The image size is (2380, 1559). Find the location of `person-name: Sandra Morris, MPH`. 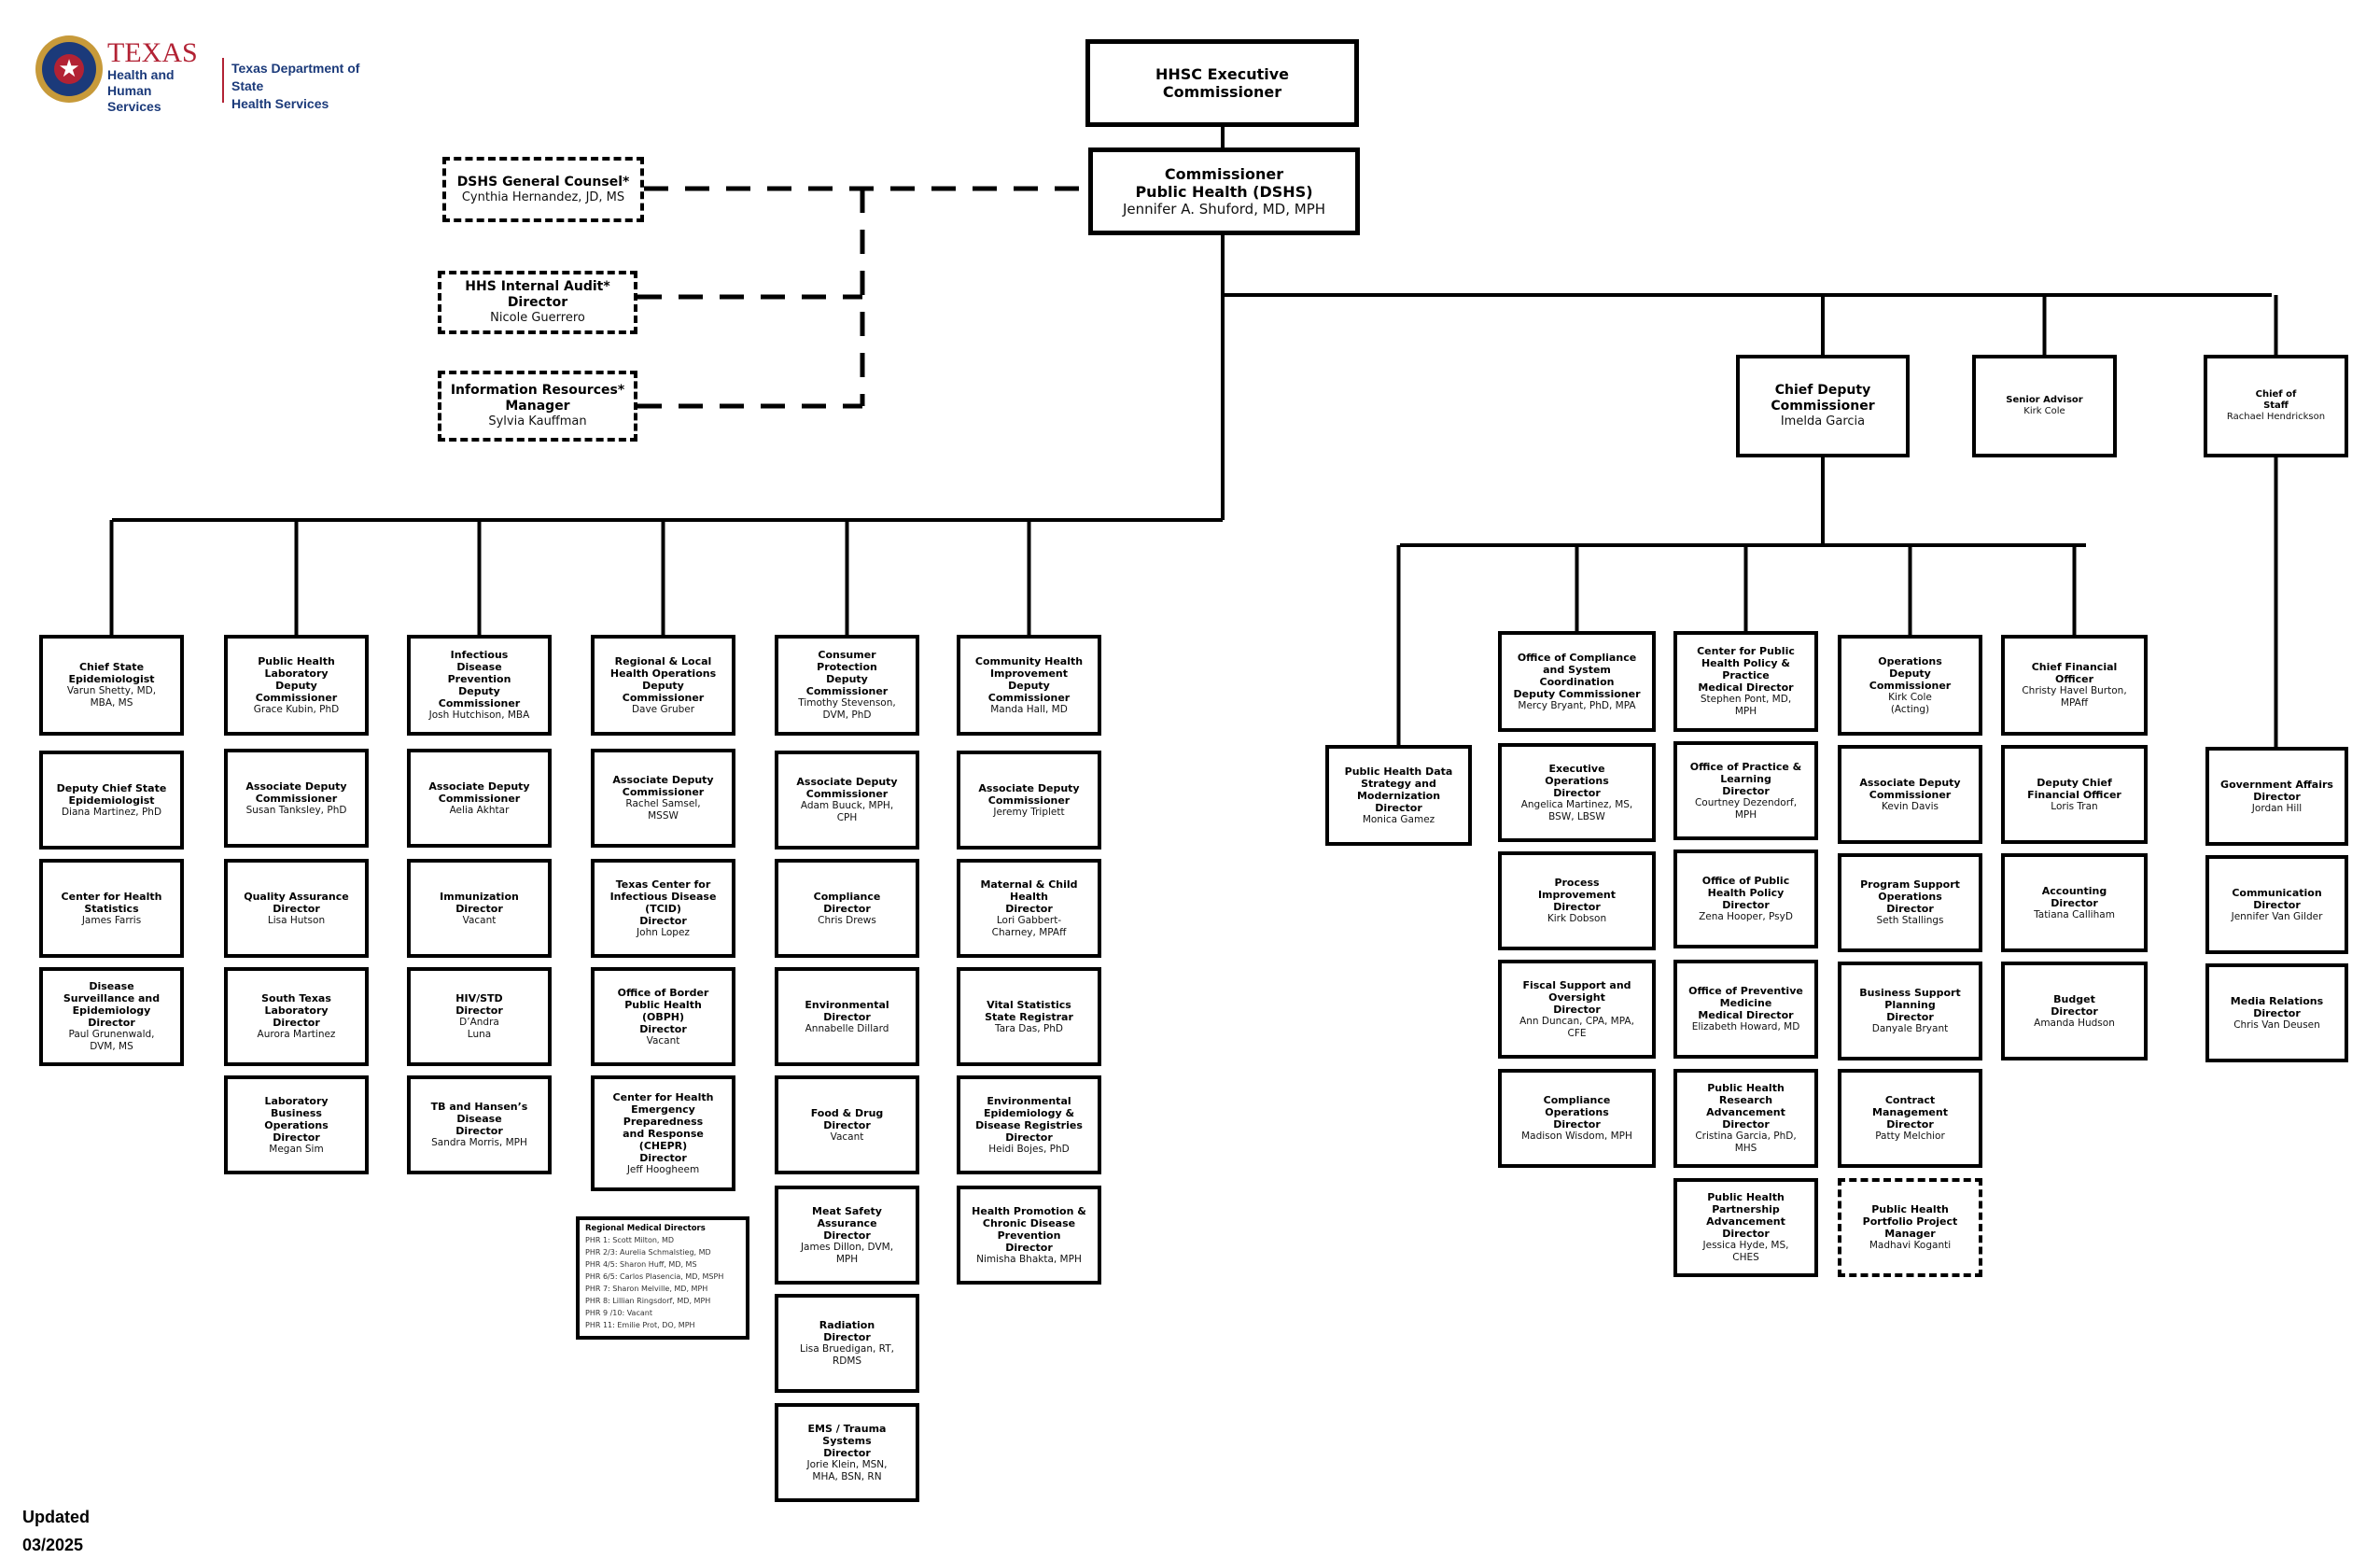

person-name: Sandra Morris, MPH is located at coordinates (479, 1142).